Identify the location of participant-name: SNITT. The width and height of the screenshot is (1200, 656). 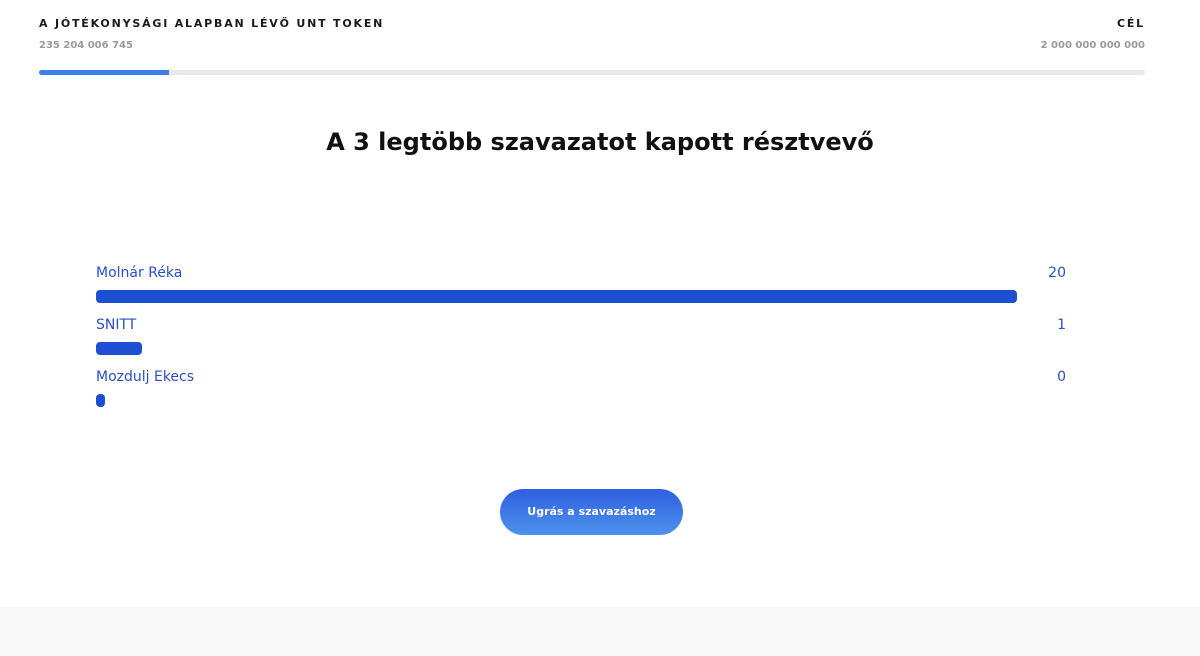
(116, 325).